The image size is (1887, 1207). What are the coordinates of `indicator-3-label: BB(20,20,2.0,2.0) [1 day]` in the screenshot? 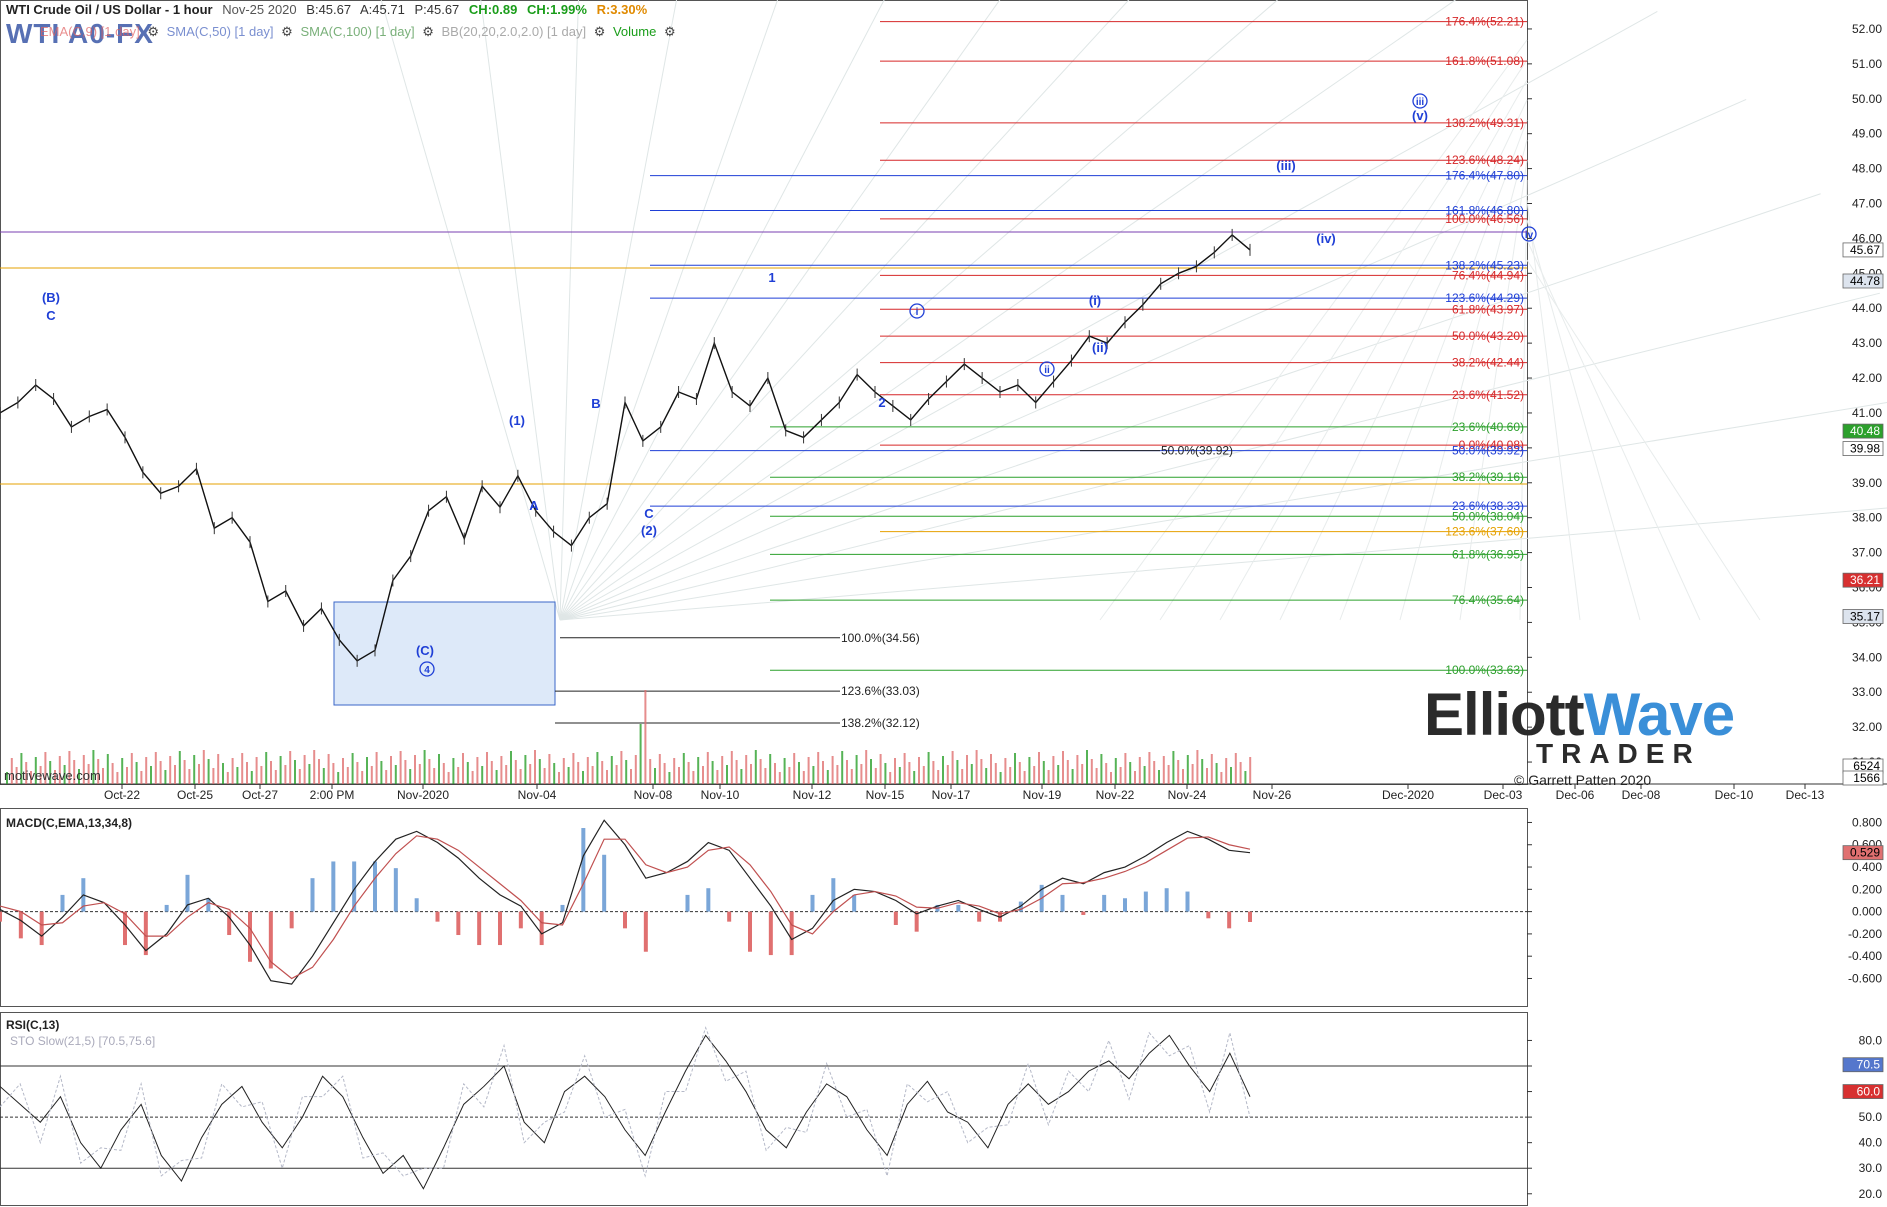 It's located at (514, 31).